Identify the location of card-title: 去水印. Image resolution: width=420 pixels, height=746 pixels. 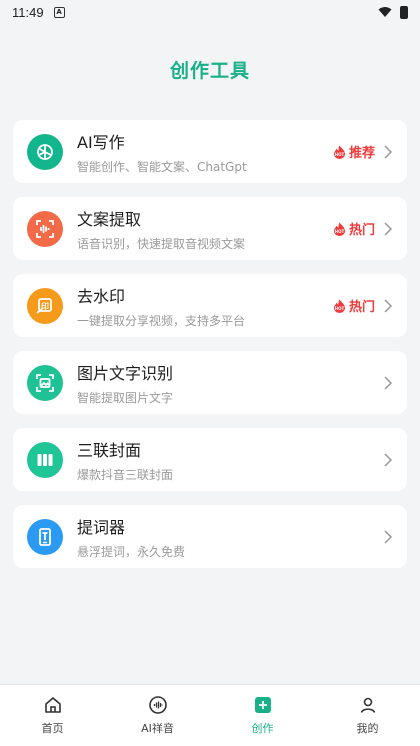
(101, 296).